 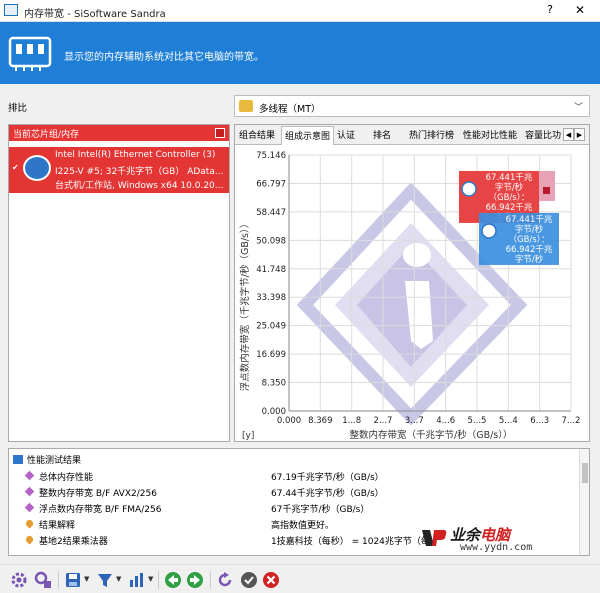 I want to click on x-tick-label: 0.000, so click(x=289, y=421).